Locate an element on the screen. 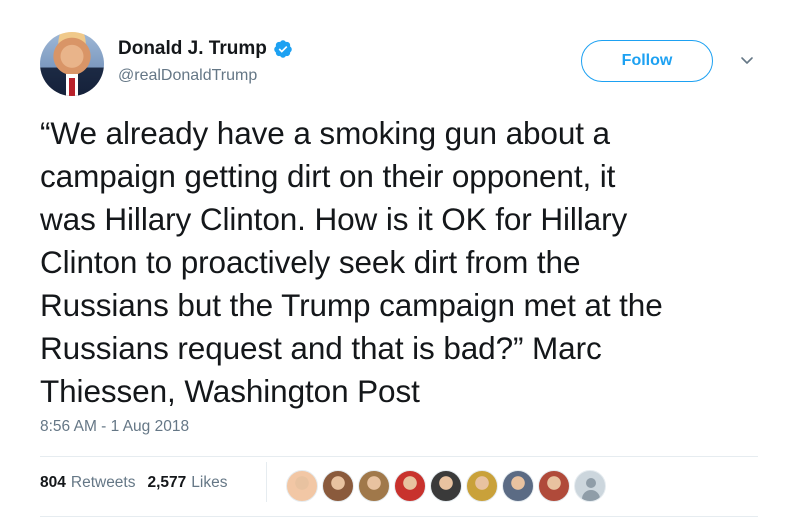 Image resolution: width=798 pixels, height=523 pixels. retweets-label: Retweets is located at coordinates (103, 483).